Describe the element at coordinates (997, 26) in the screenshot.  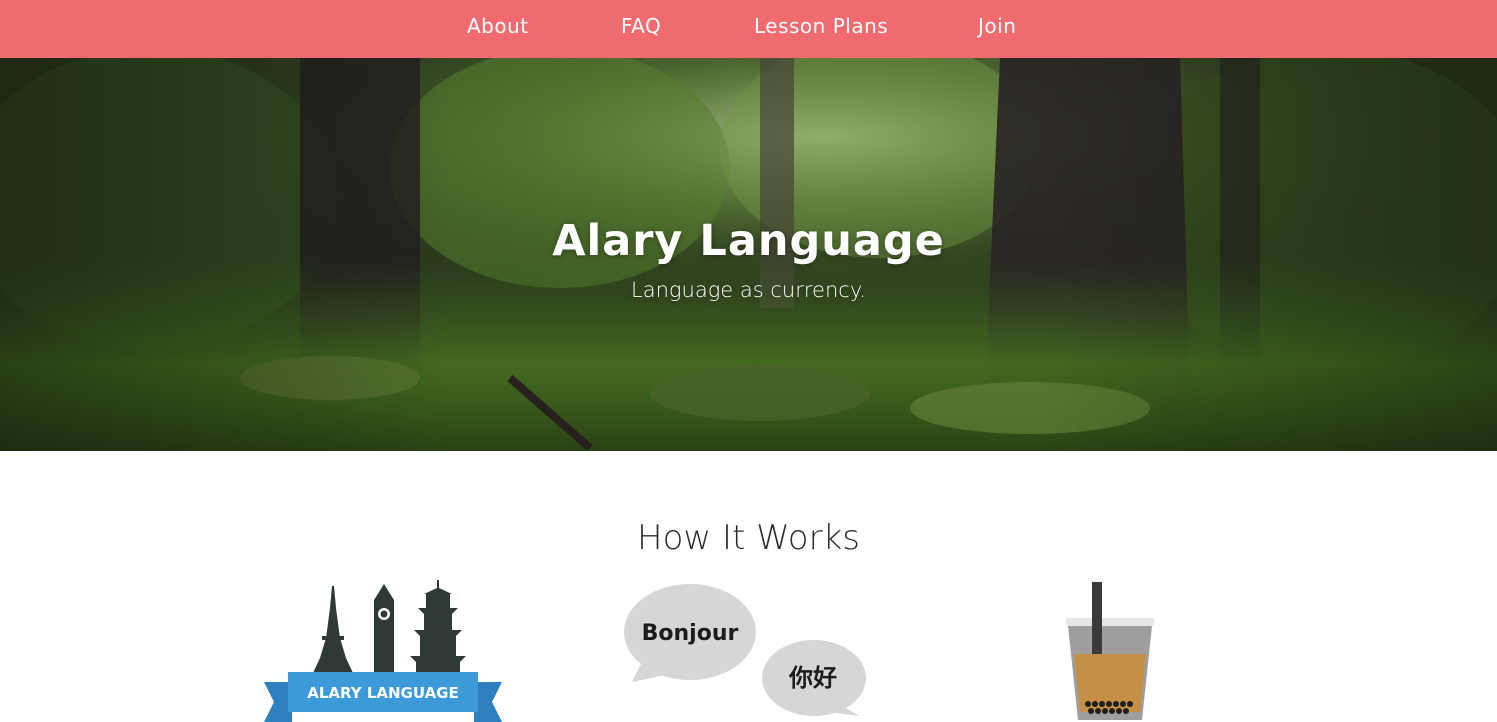
I see `nav-link-join: Join` at that location.